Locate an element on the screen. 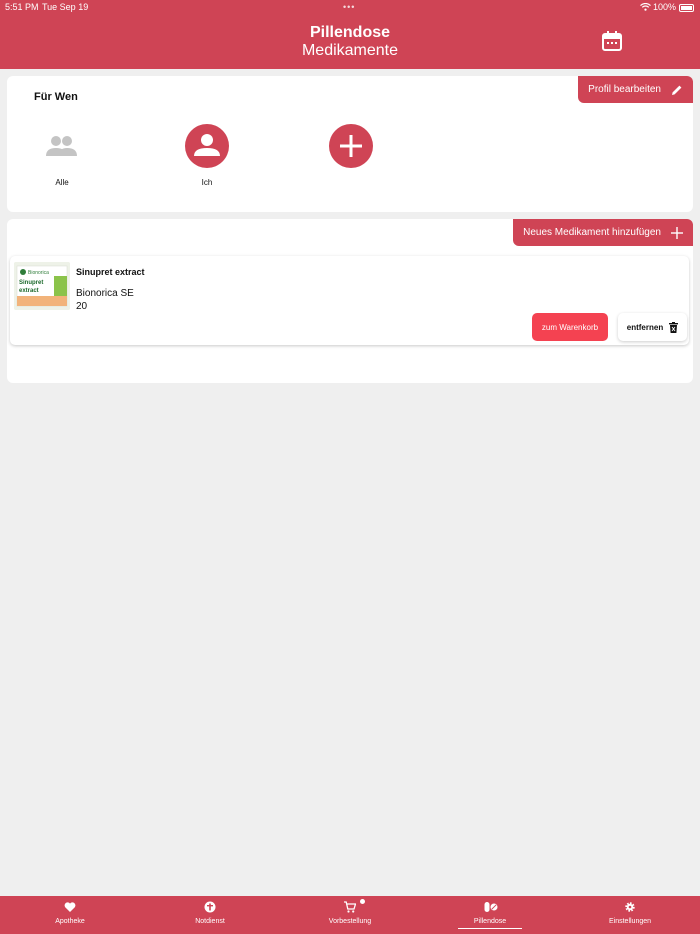 The width and height of the screenshot is (700, 934). calendar-icon is located at coordinates (612, 41).